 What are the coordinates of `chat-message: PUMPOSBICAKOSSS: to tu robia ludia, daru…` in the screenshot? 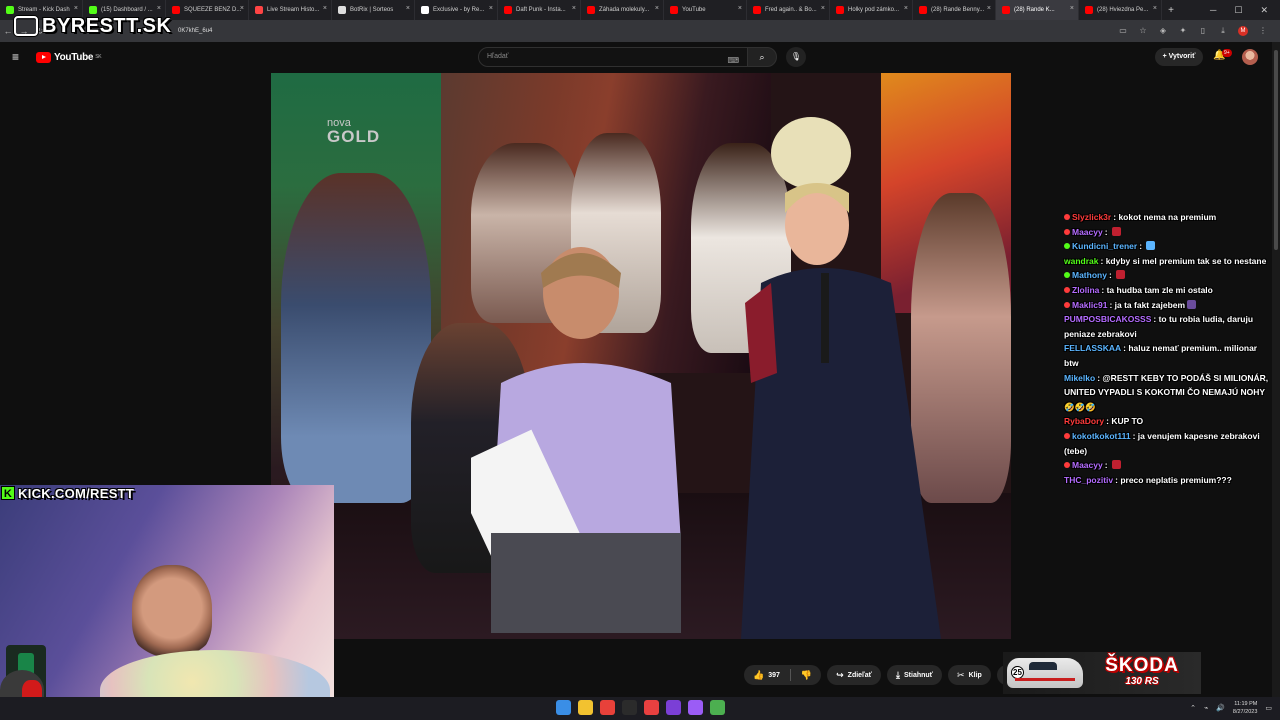 It's located at (1169, 326).